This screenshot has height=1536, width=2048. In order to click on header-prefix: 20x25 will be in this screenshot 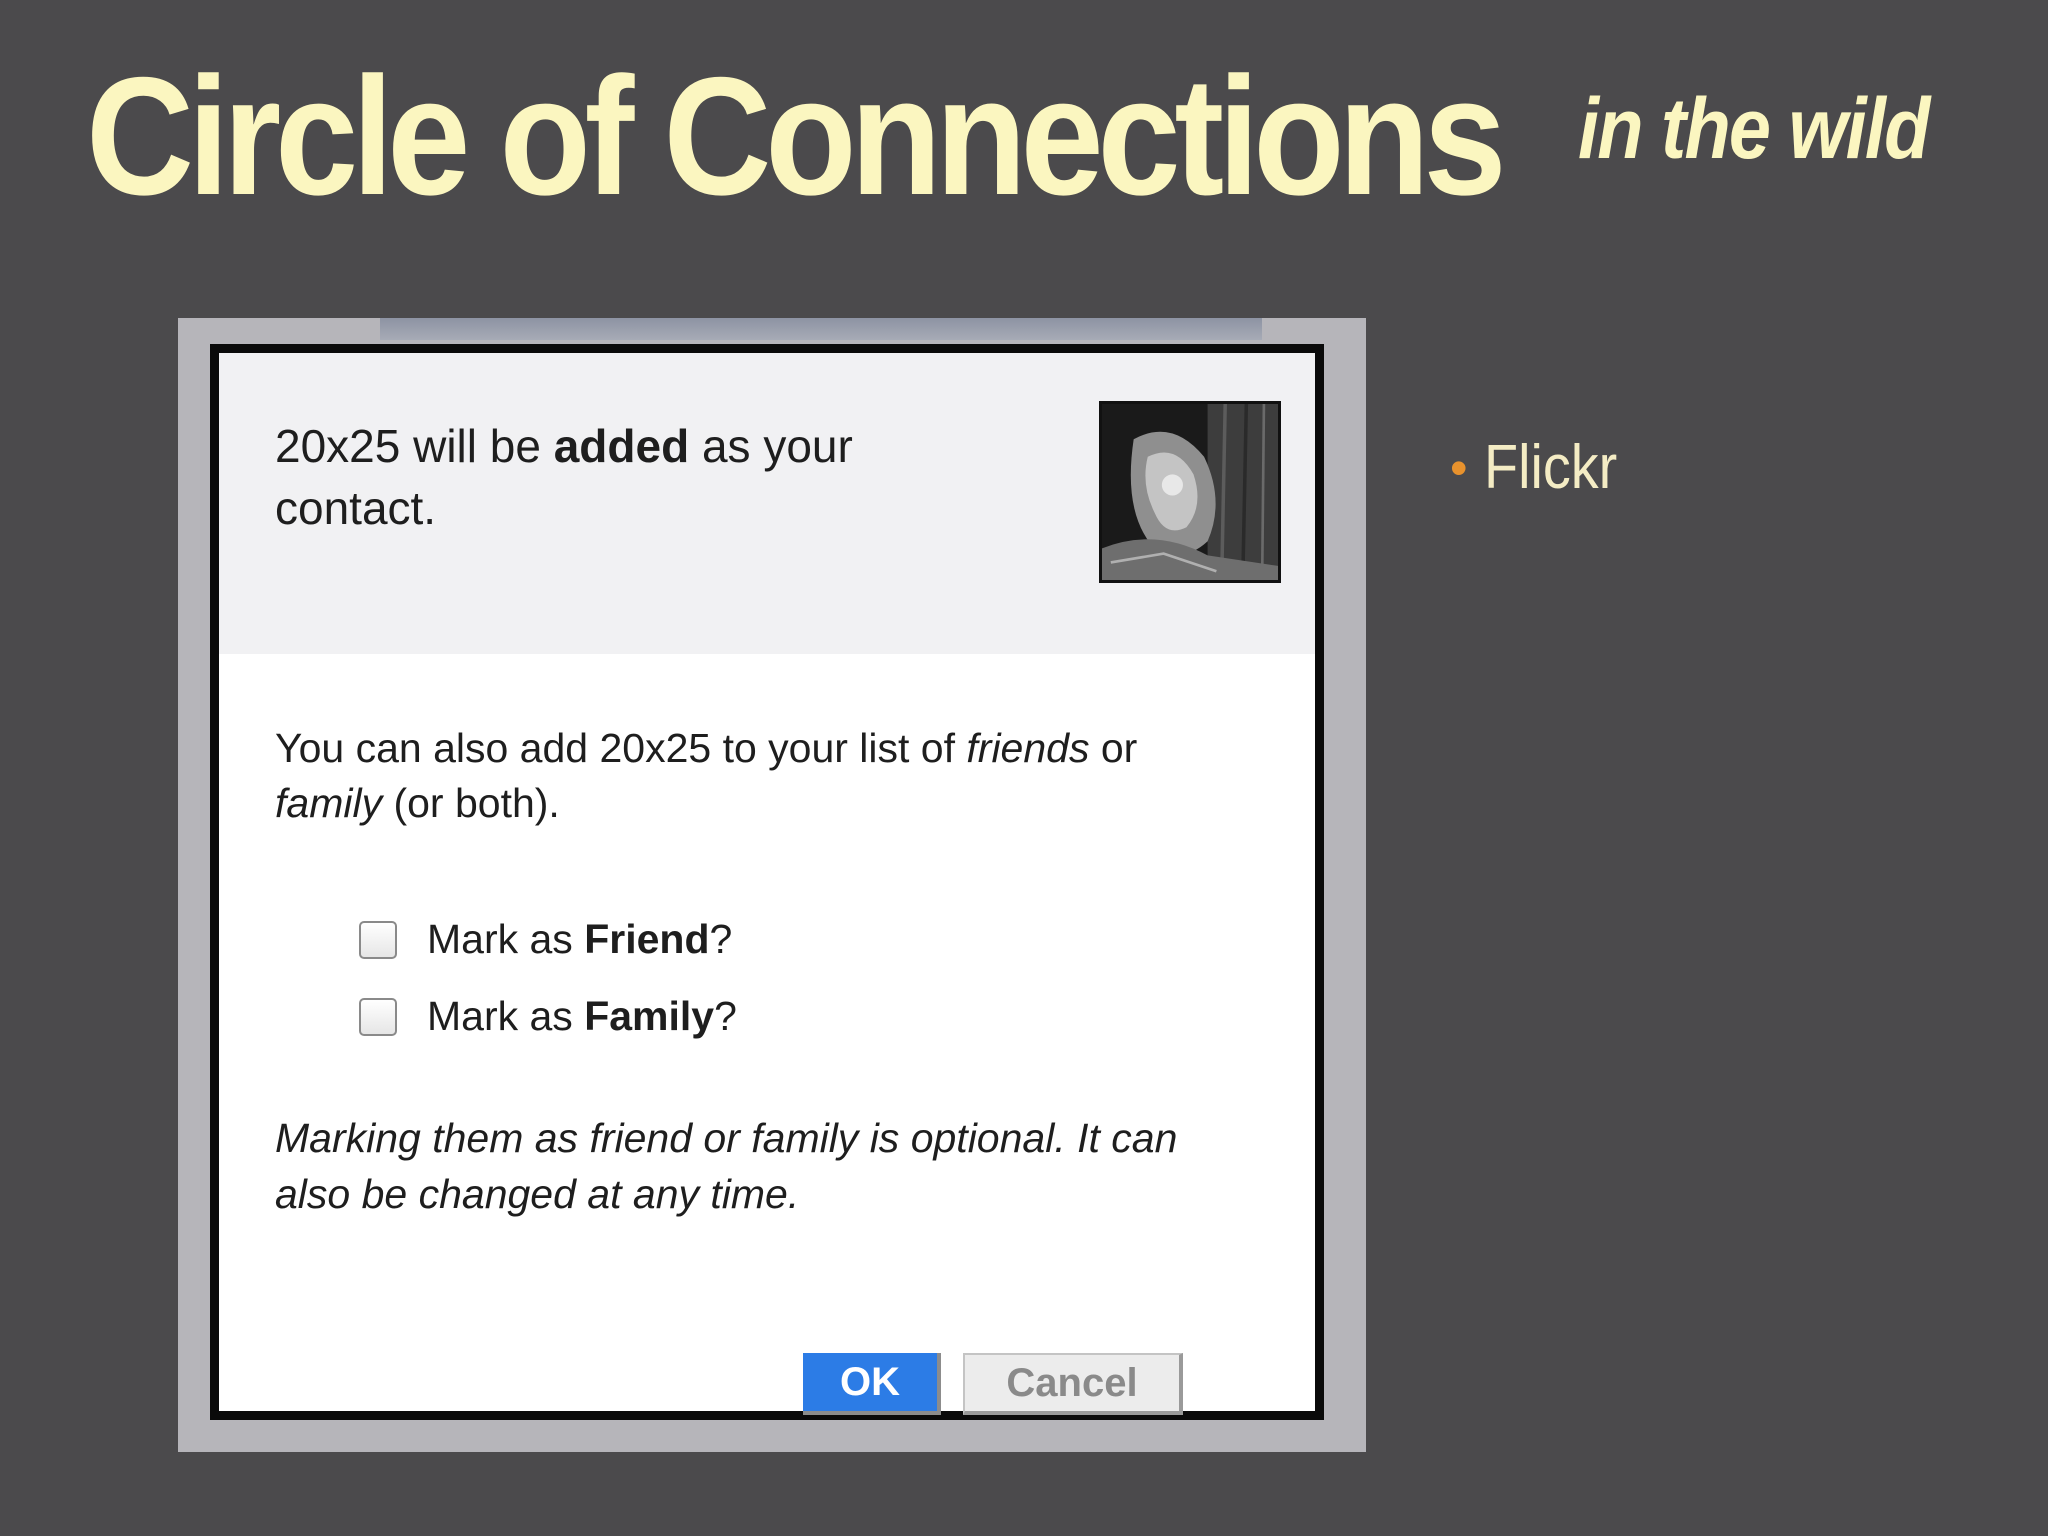, I will do `click(414, 446)`.